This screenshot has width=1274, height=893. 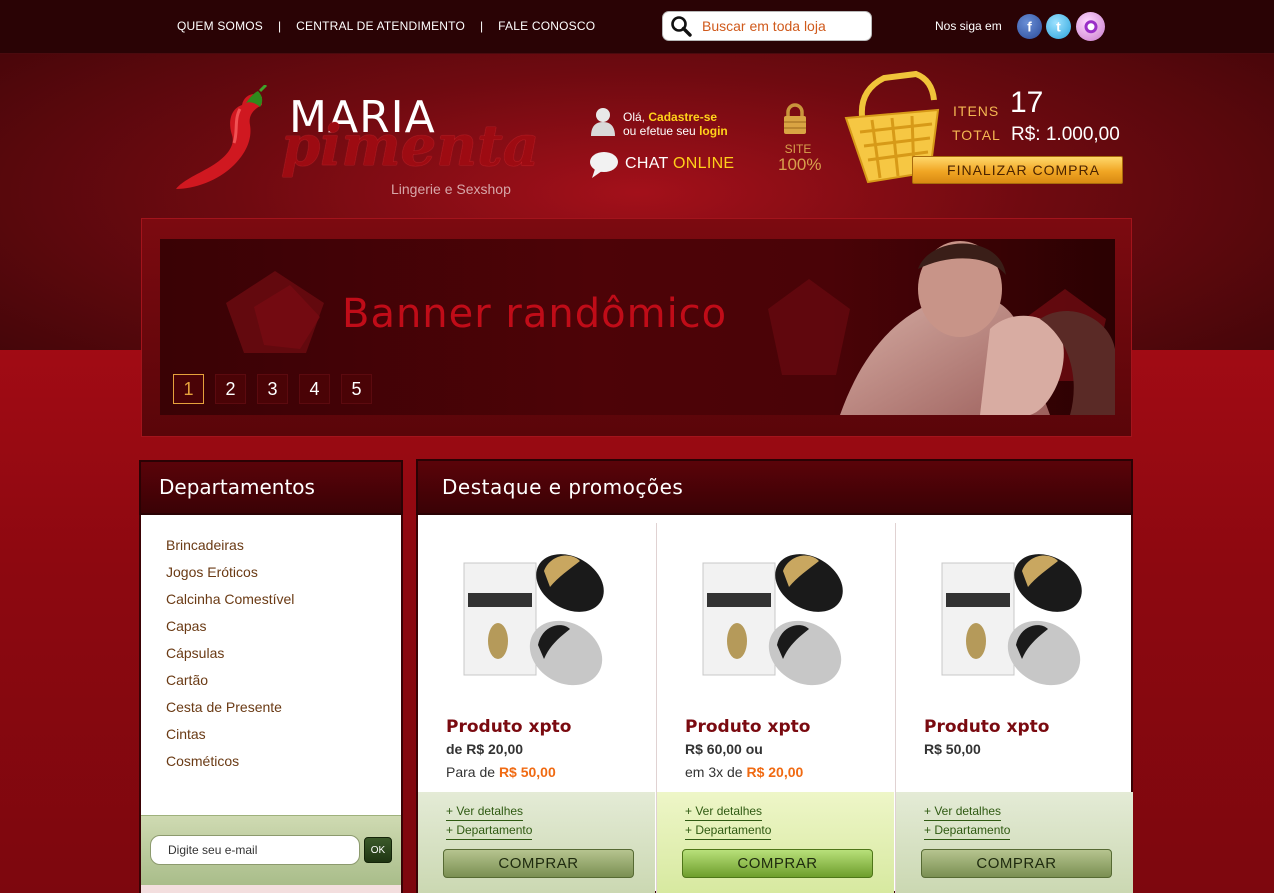 I want to click on lock-icon, so click(x=795, y=121).